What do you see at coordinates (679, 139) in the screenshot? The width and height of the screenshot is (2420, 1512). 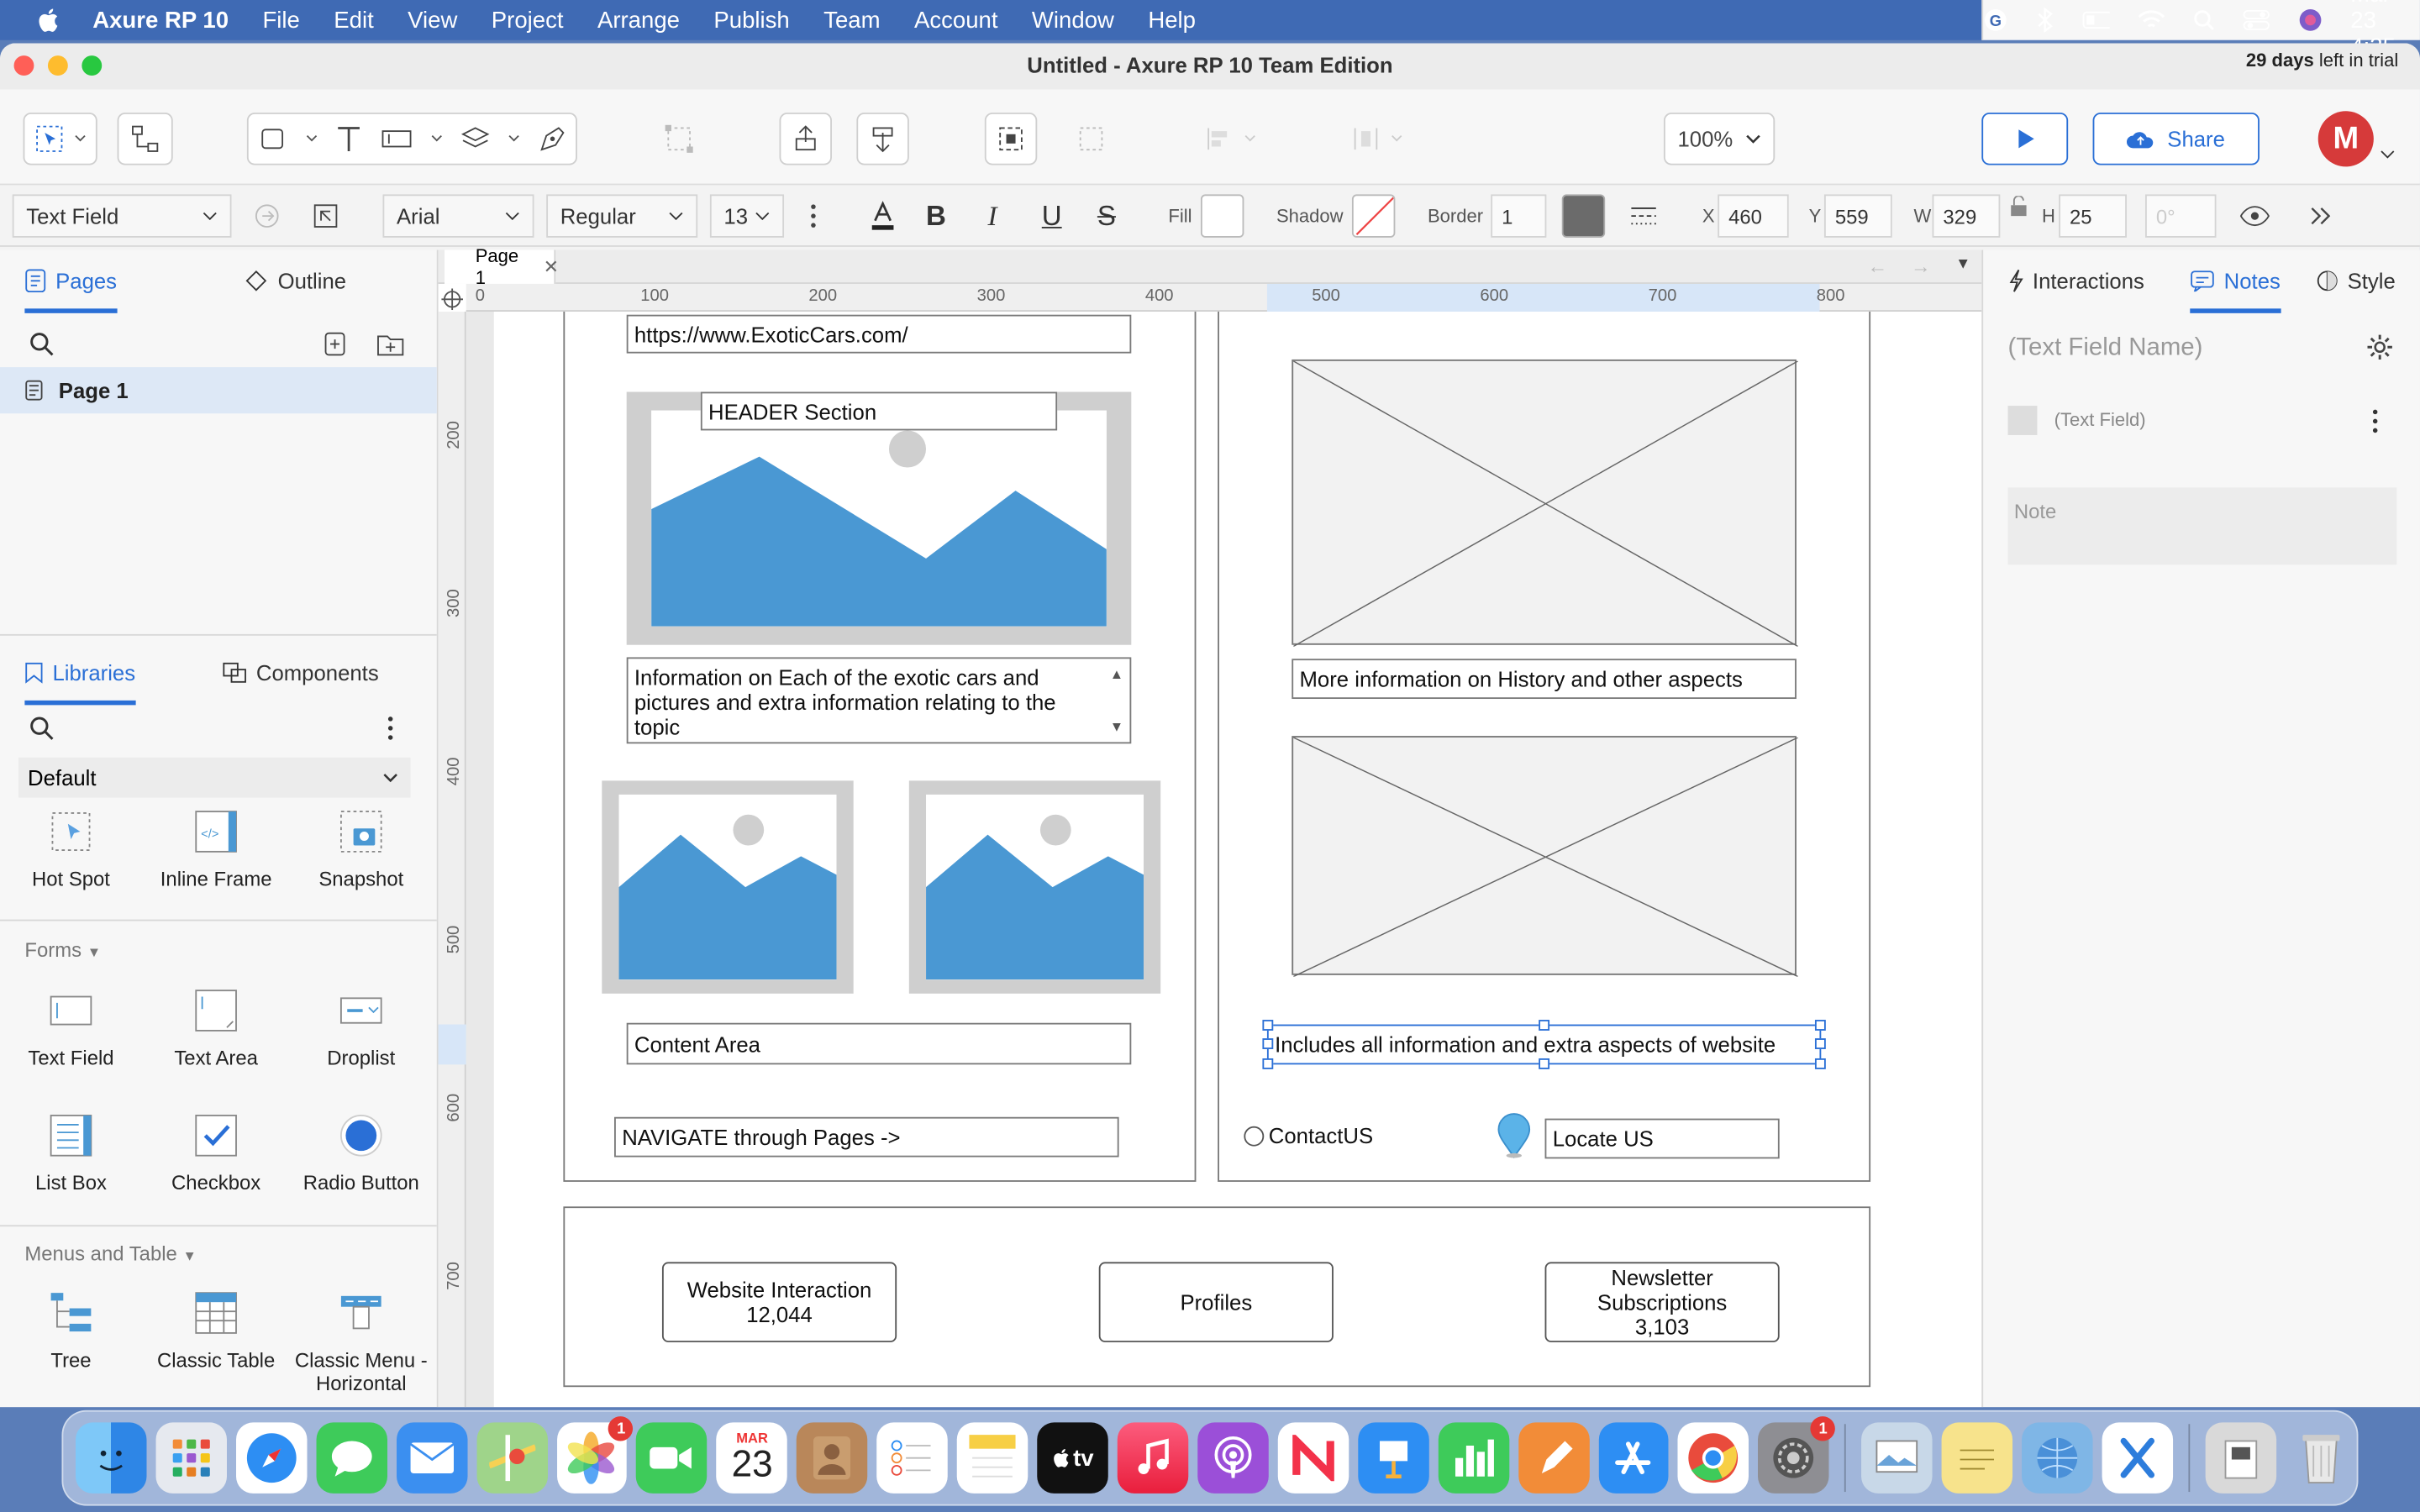 I see `group-button` at bounding box center [679, 139].